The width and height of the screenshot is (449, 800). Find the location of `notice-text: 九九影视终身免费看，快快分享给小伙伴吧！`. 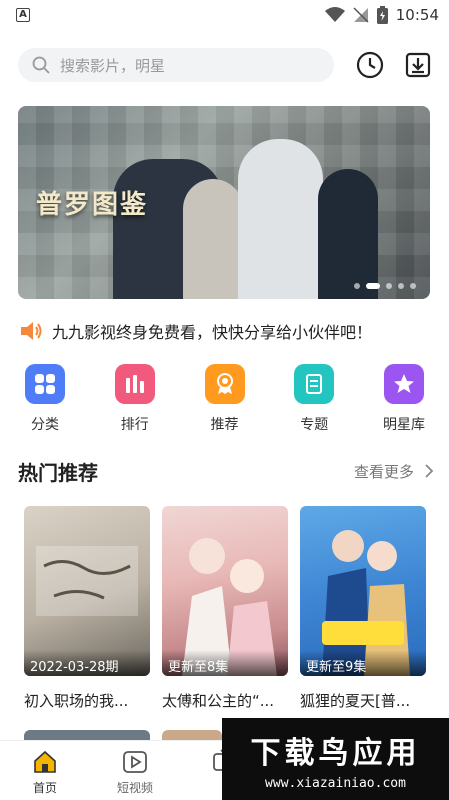

notice-text: 九九影视终身免费看，快快分享给小伙伴吧！ is located at coordinates (212, 332).